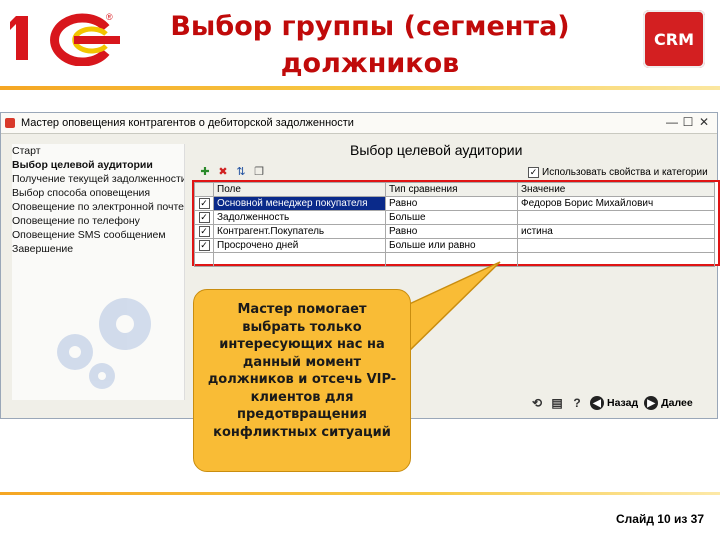  I want to click on value-cell: истина, so click(616, 231).